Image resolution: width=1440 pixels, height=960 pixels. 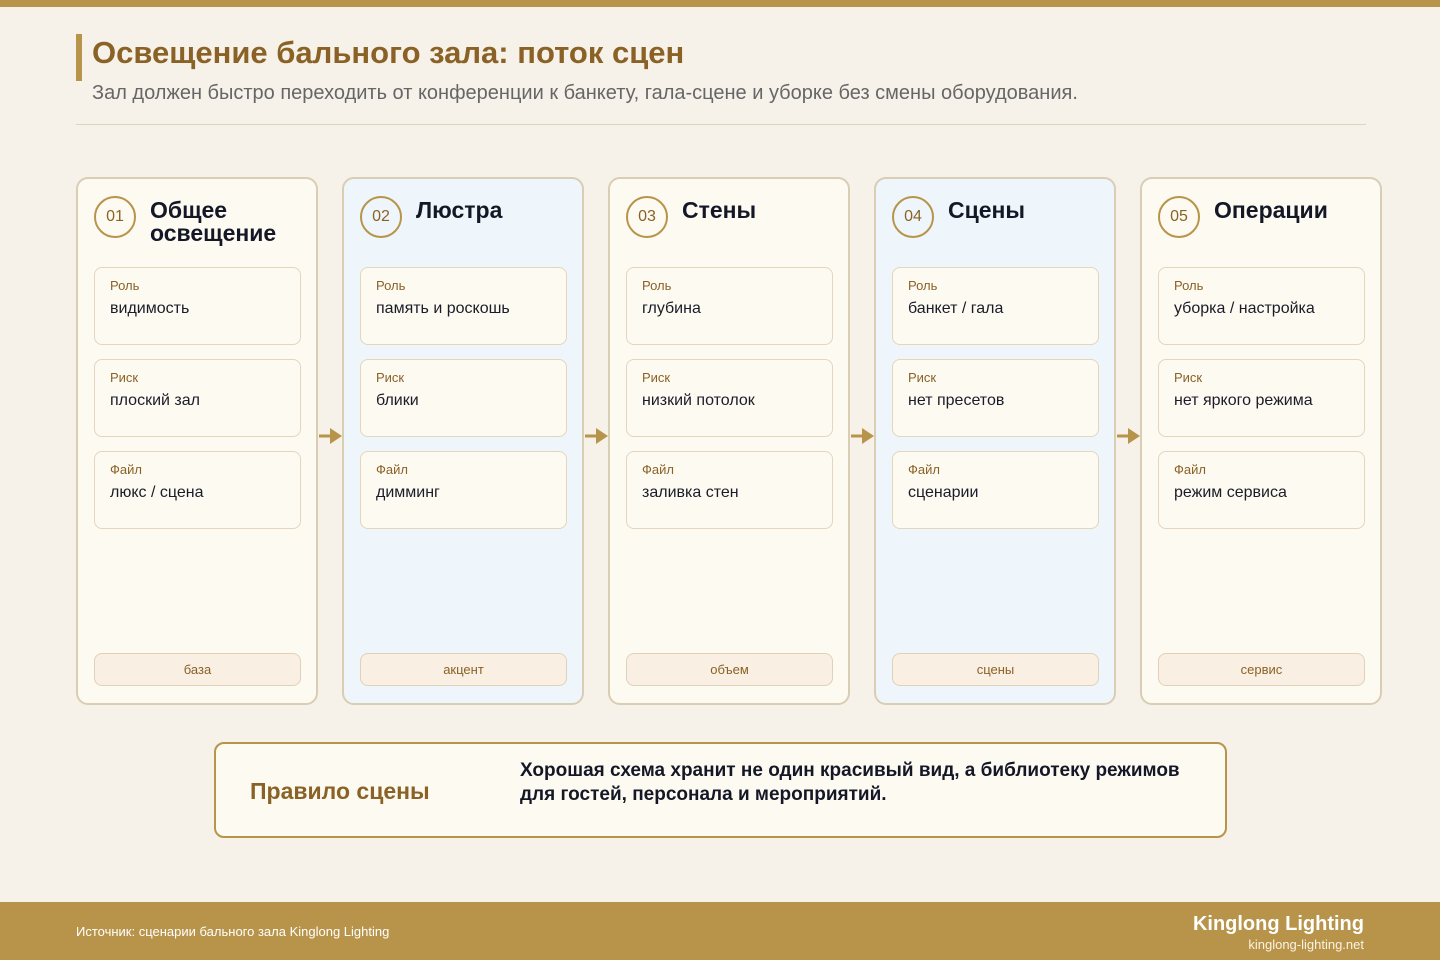 What do you see at coordinates (397, 400) in the screenshot?
I see `card-value: блики` at bounding box center [397, 400].